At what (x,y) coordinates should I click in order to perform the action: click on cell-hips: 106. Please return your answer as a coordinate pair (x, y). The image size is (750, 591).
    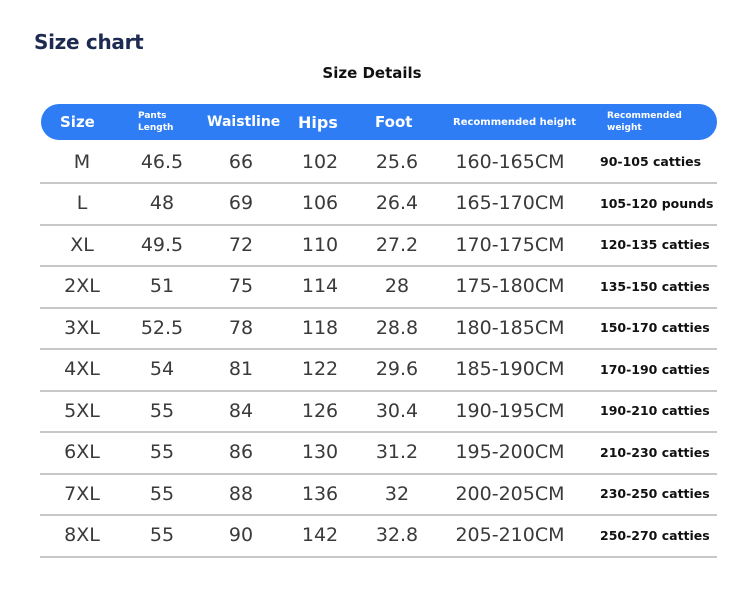
    Looking at the image, I should click on (320, 203).